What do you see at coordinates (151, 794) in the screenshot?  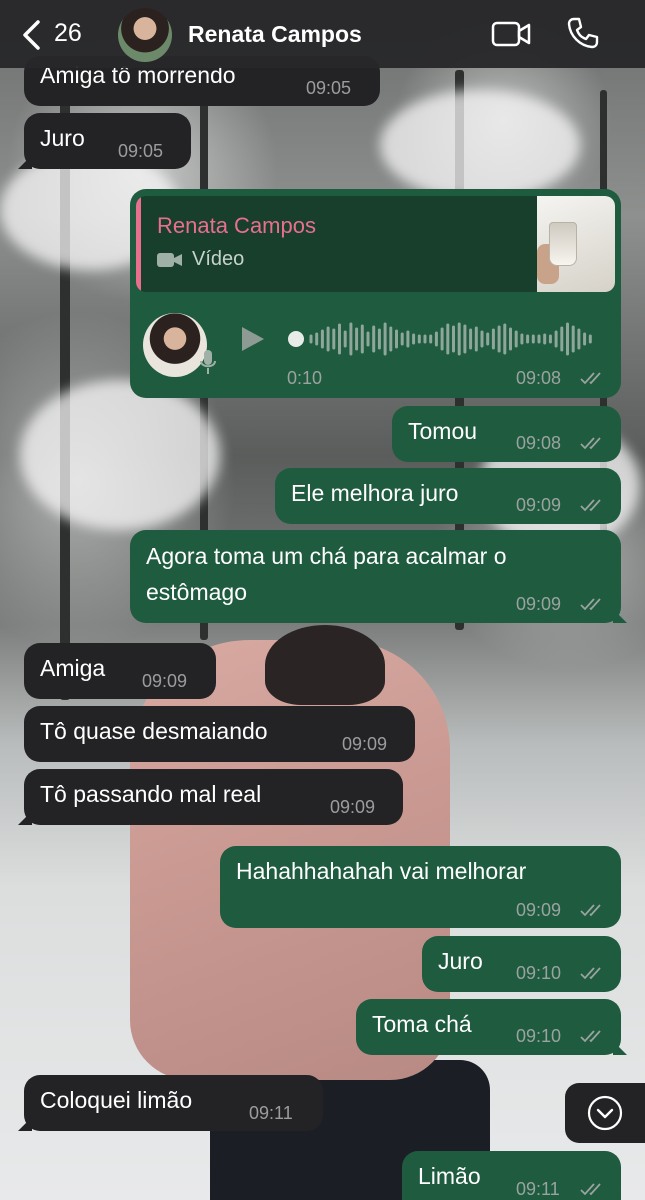 I see `message-text: Tô passando mal real` at bounding box center [151, 794].